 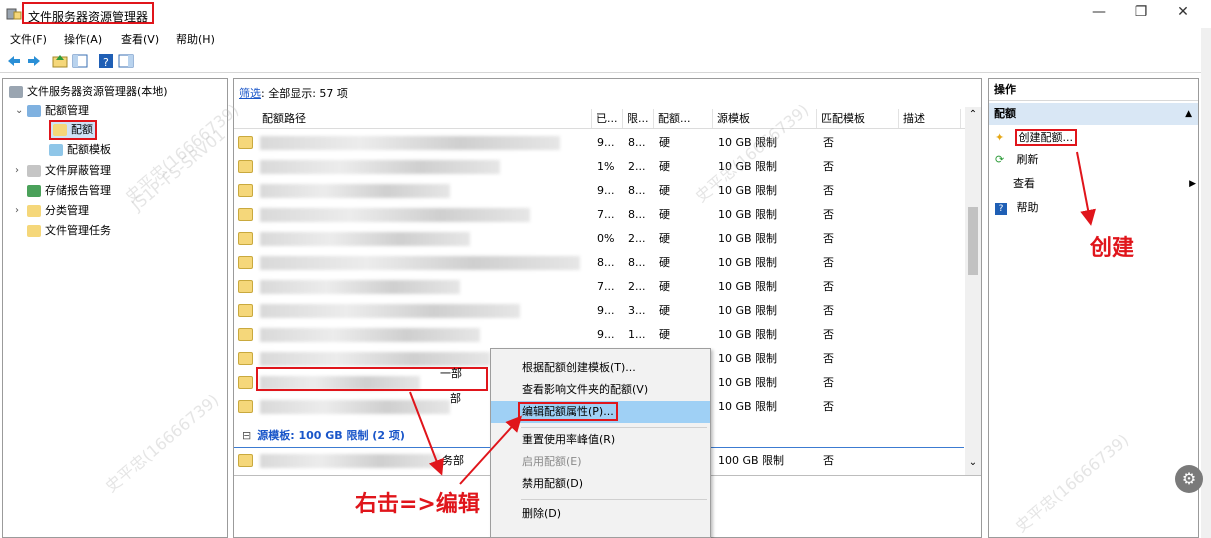 What do you see at coordinates (34, 111) in the screenshot?
I see `quota-management-icon` at bounding box center [34, 111].